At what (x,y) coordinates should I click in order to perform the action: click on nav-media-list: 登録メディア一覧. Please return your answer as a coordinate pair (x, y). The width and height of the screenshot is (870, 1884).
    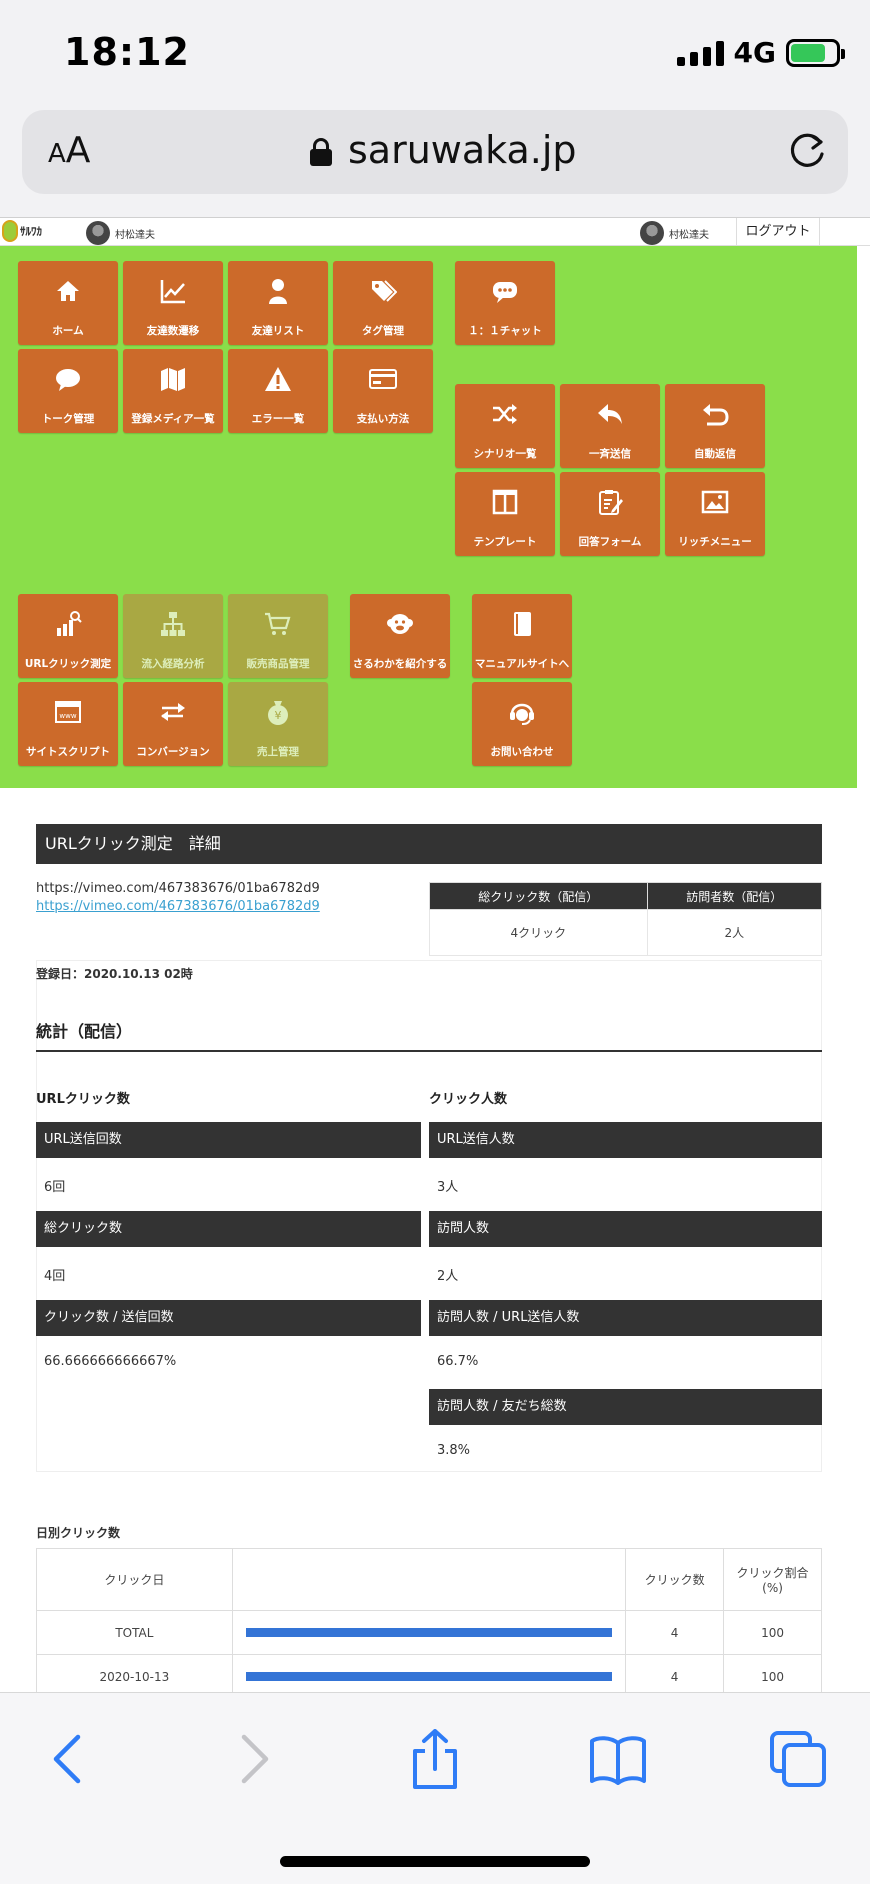
    Looking at the image, I should click on (173, 391).